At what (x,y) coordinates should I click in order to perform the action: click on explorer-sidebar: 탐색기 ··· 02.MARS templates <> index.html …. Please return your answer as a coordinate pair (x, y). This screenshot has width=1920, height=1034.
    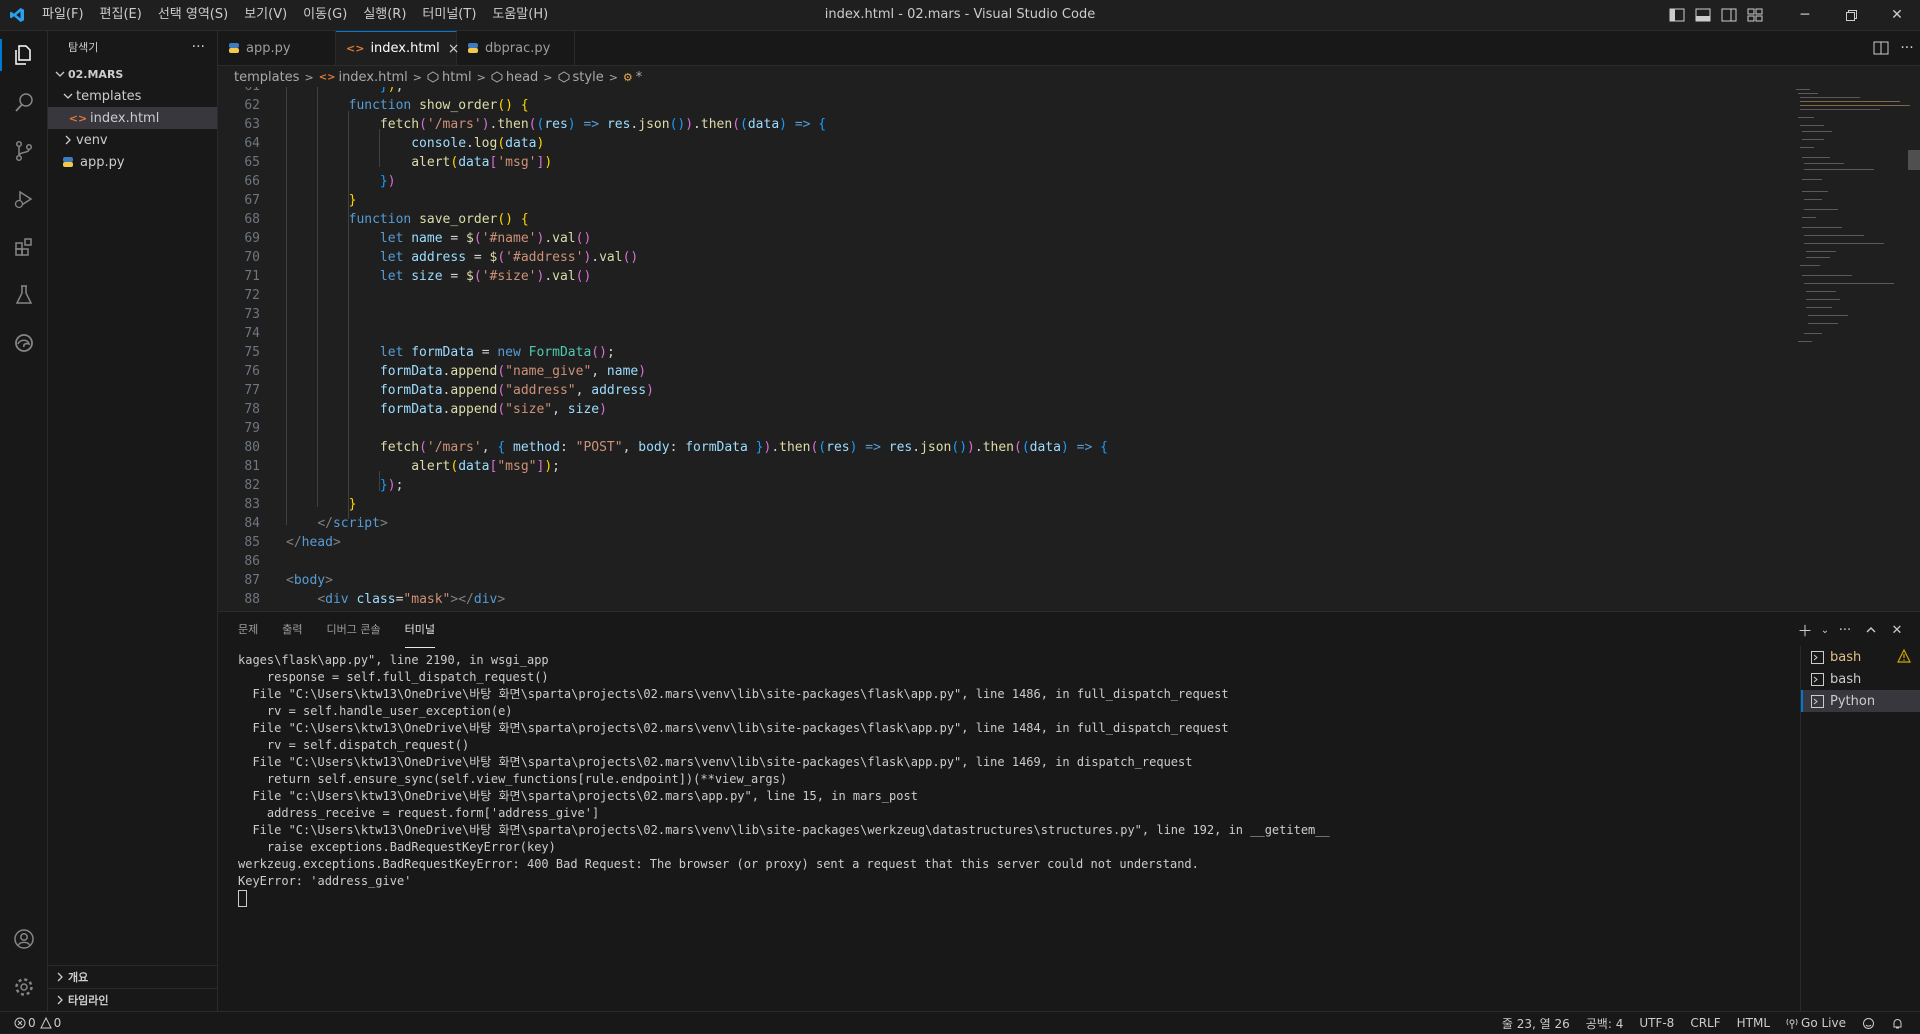
    Looking at the image, I should click on (133, 521).